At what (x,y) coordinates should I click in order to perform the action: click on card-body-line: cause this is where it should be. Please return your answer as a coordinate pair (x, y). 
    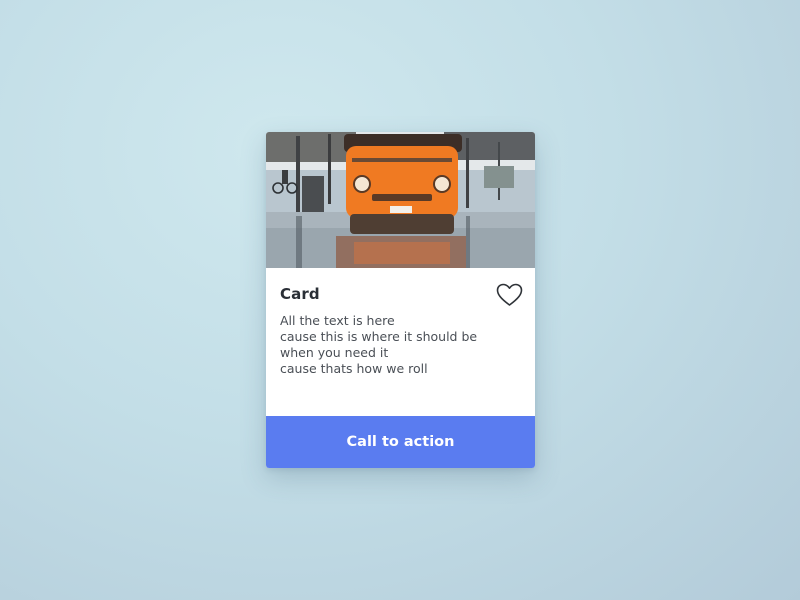
    Looking at the image, I should click on (379, 336).